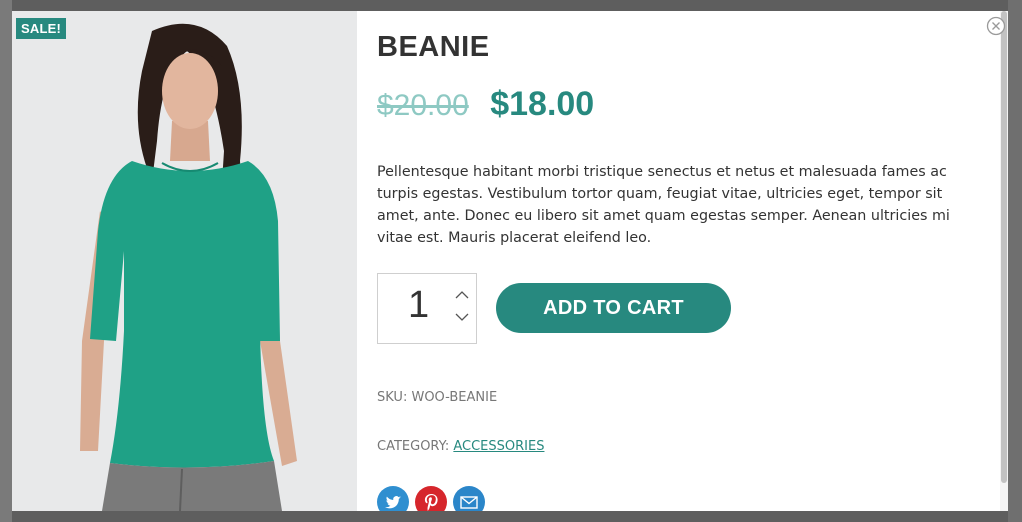 The height and width of the screenshot is (522, 1022). What do you see at coordinates (485, 104) in the screenshot?
I see `price: $20.00 $18.00` at bounding box center [485, 104].